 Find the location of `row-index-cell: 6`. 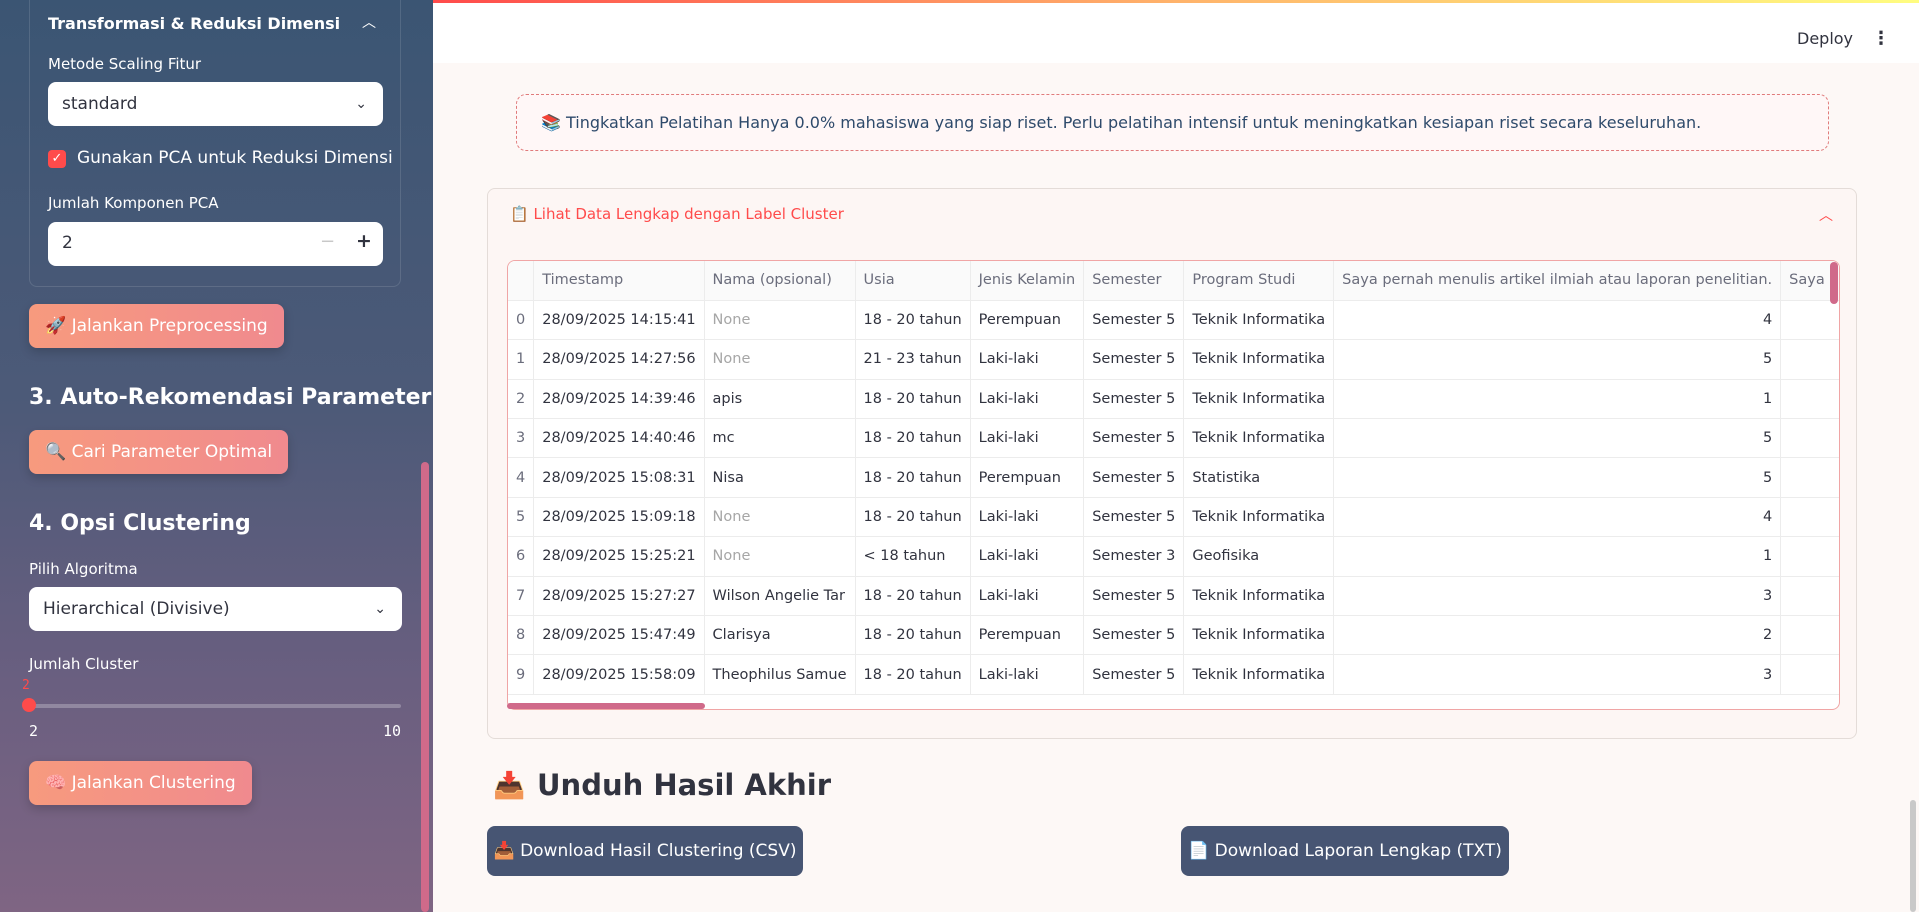

row-index-cell: 6 is located at coordinates (521, 556).